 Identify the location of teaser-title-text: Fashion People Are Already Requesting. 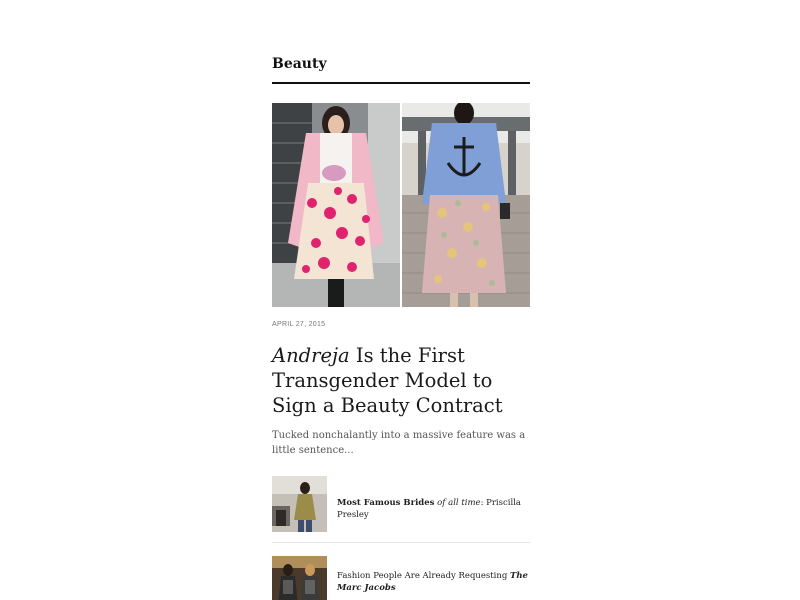
(424, 576).